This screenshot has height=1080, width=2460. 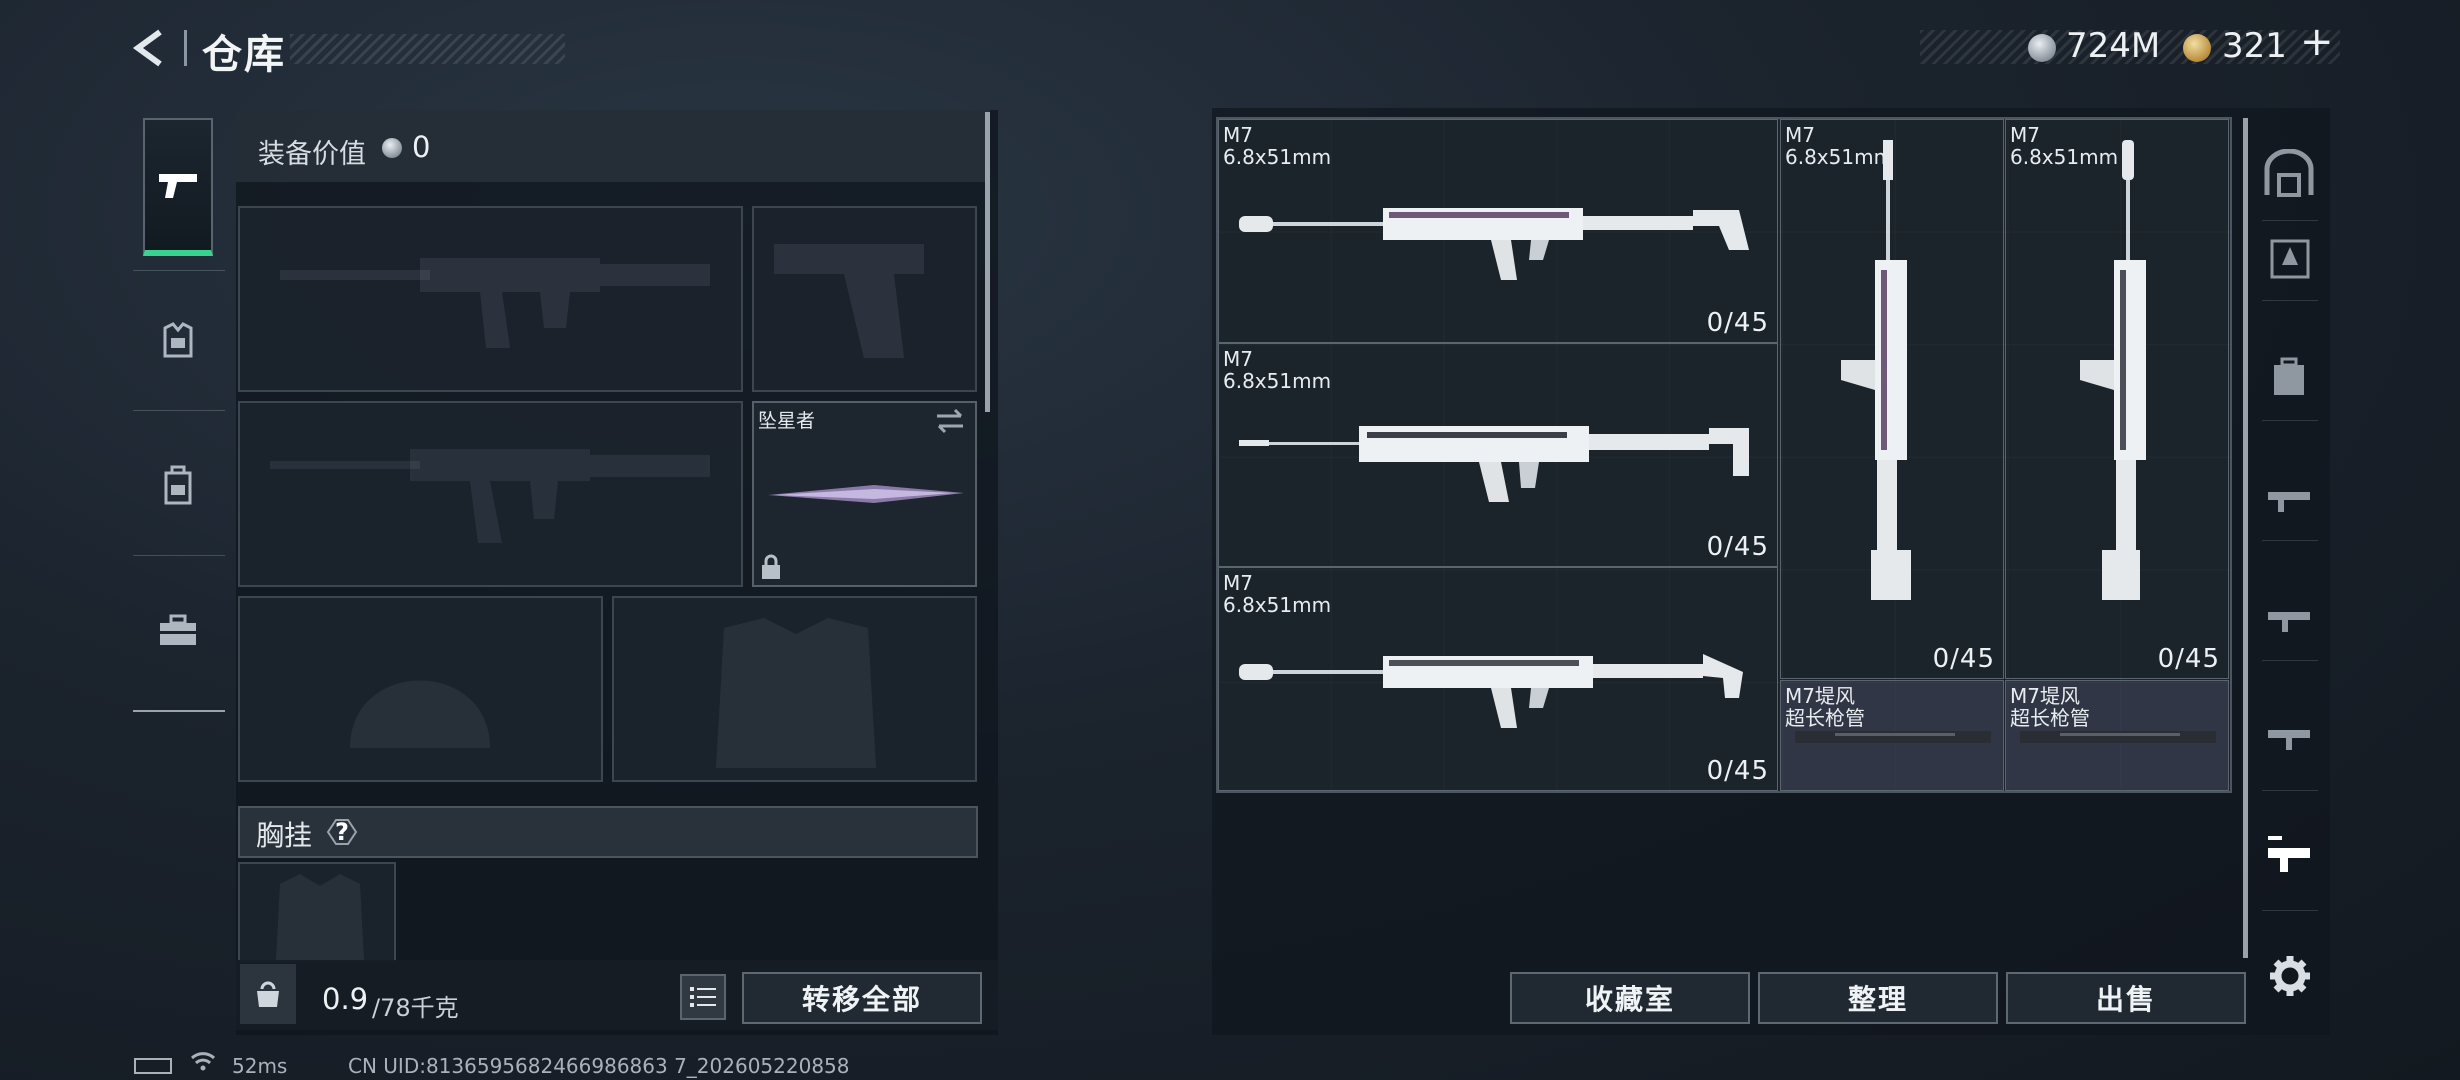 I want to click on list-view-button, so click(x=703, y=997).